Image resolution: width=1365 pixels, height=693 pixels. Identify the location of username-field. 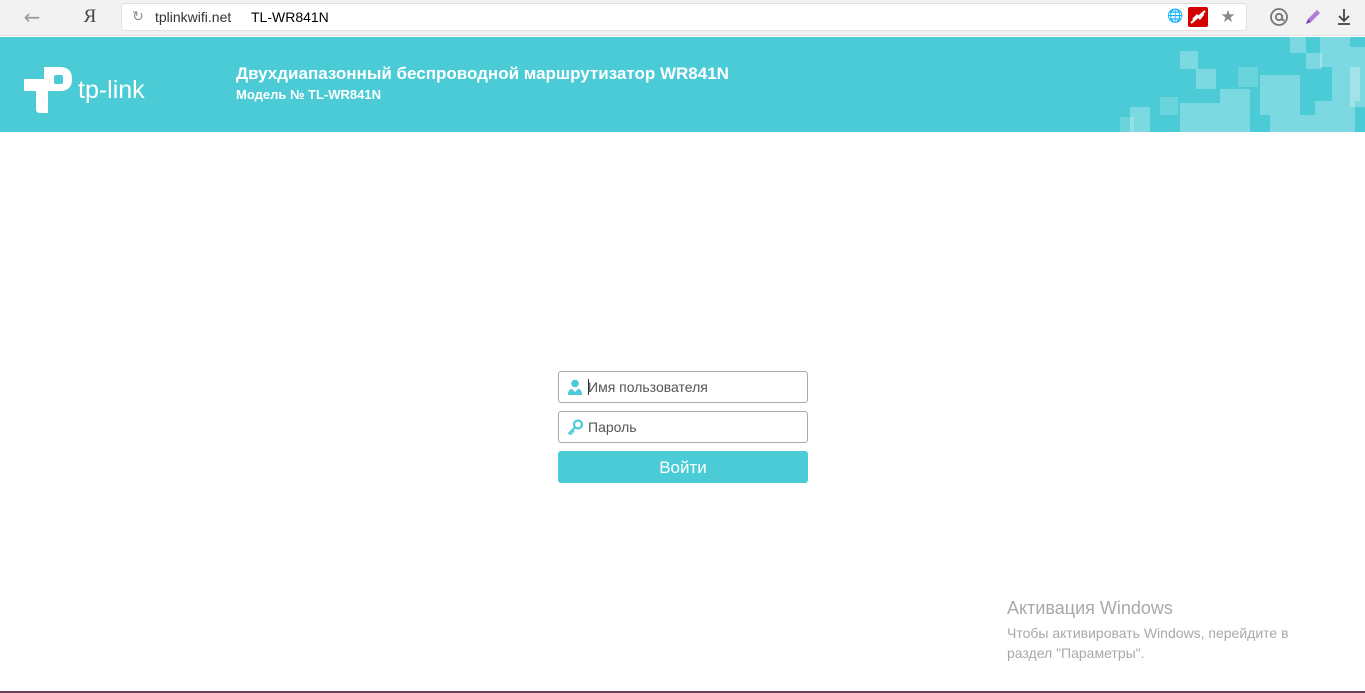
(683, 387).